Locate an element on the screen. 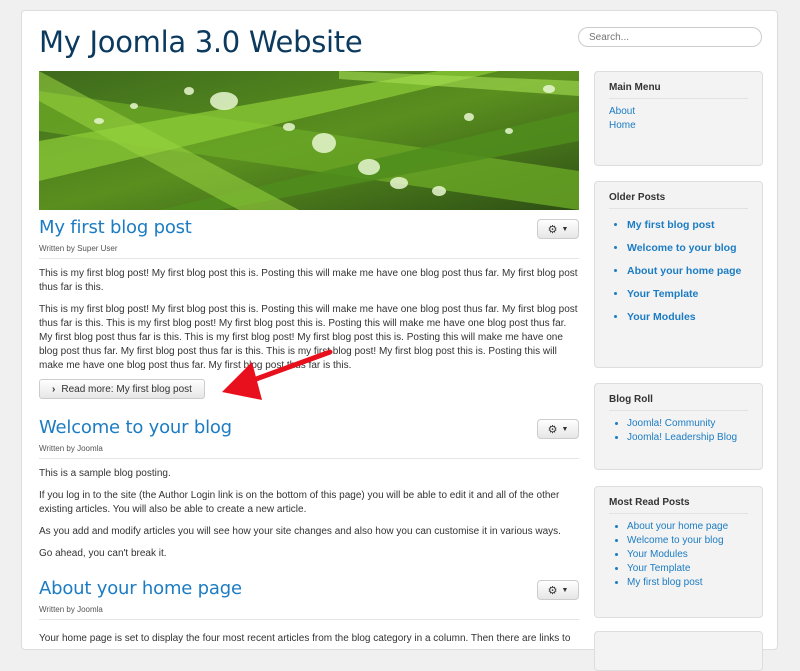 The image size is (800, 671). article-title: About your home page is located at coordinates (309, 589).